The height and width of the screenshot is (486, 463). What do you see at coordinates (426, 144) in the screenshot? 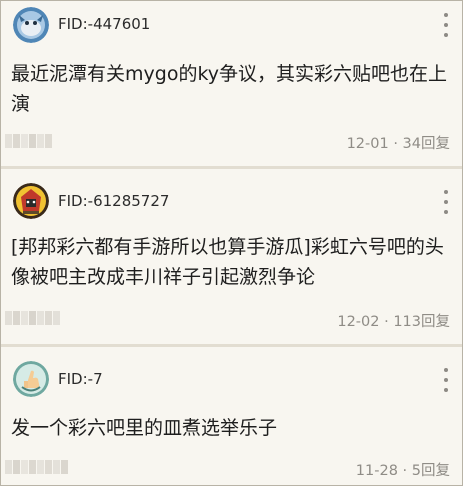
I see `reply-count: 34回复` at bounding box center [426, 144].